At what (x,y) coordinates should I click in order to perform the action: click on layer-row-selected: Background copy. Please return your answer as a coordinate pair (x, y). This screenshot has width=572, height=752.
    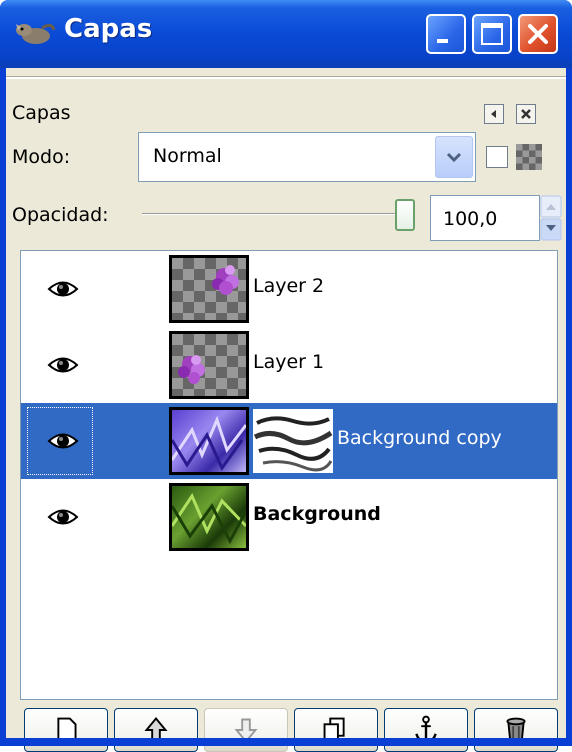
    Looking at the image, I should click on (289, 441).